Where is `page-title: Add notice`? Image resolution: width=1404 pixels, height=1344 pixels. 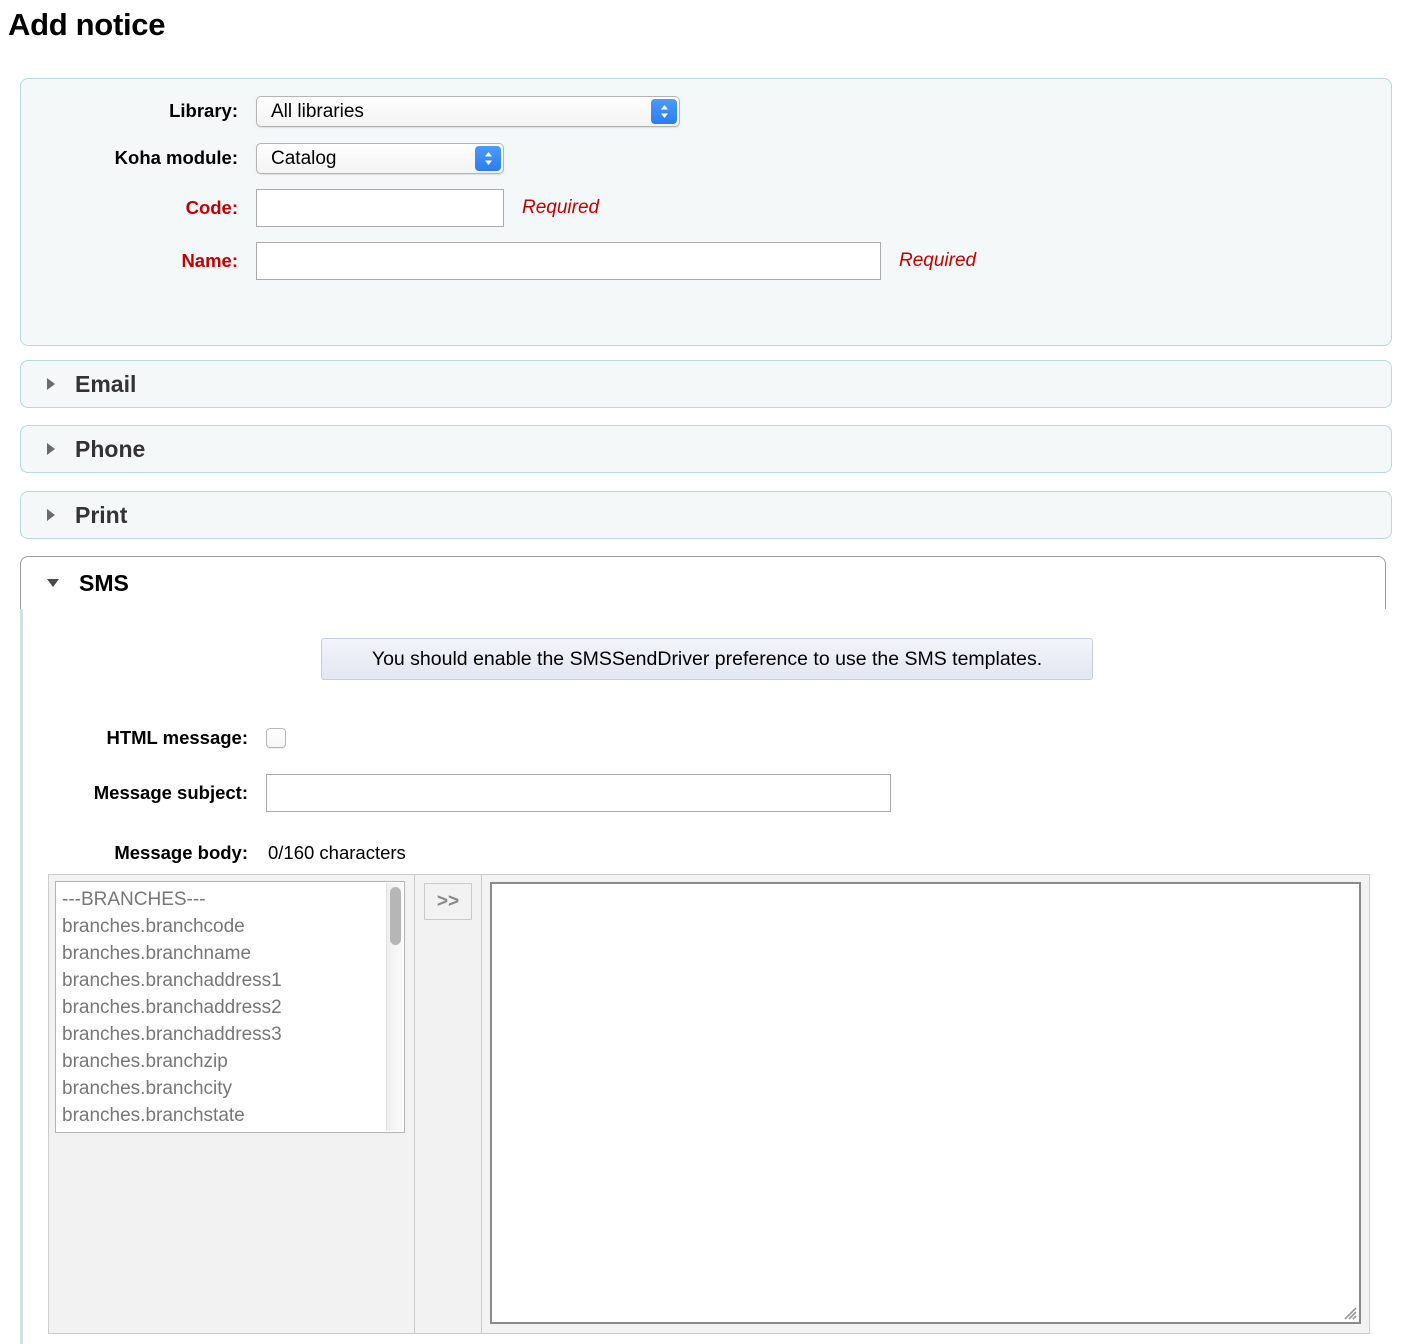
page-title: Add notice is located at coordinates (87, 24).